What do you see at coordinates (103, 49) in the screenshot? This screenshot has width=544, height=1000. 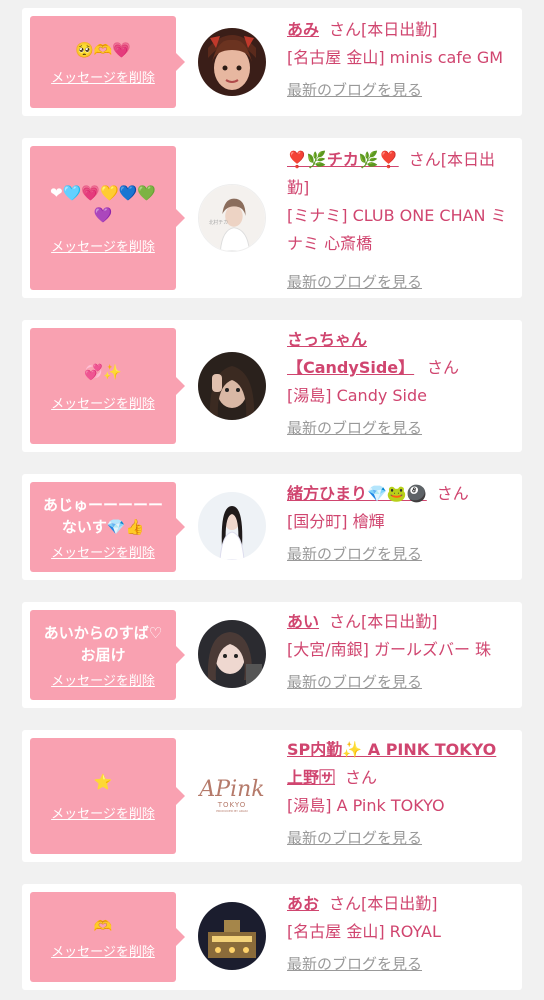 I see `bubble-message: 🥺🫶💗` at bounding box center [103, 49].